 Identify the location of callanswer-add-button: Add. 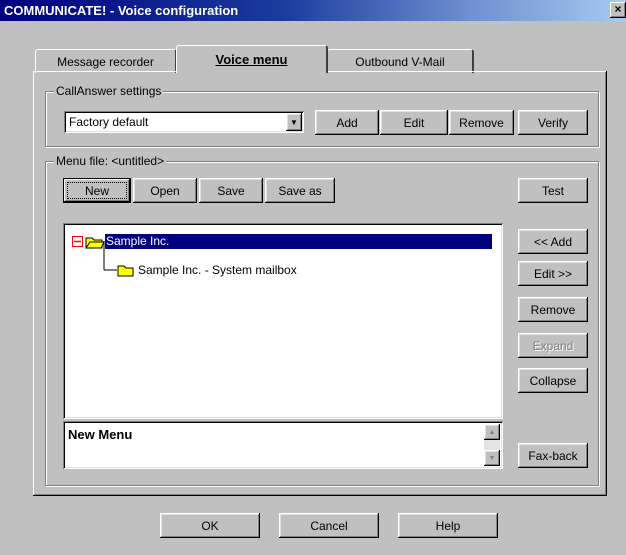
(347, 122).